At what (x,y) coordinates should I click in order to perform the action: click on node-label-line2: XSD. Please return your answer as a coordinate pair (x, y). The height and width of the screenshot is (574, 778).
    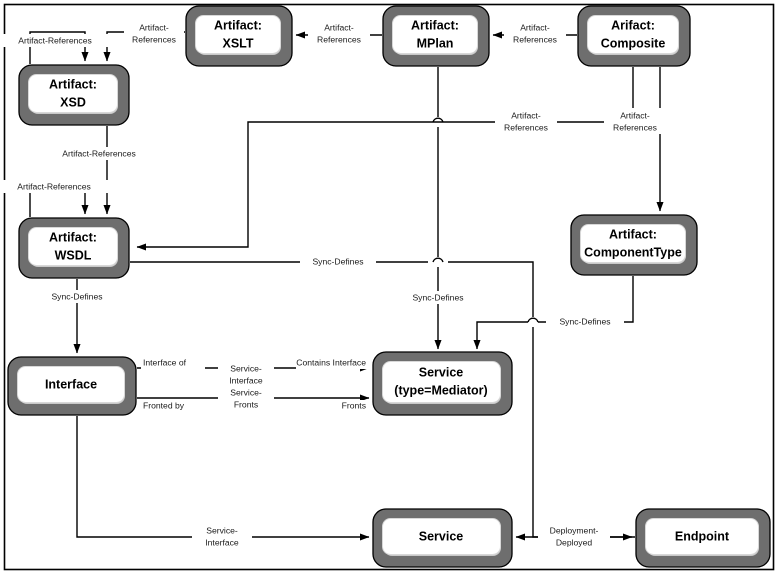
    Looking at the image, I should click on (73, 102).